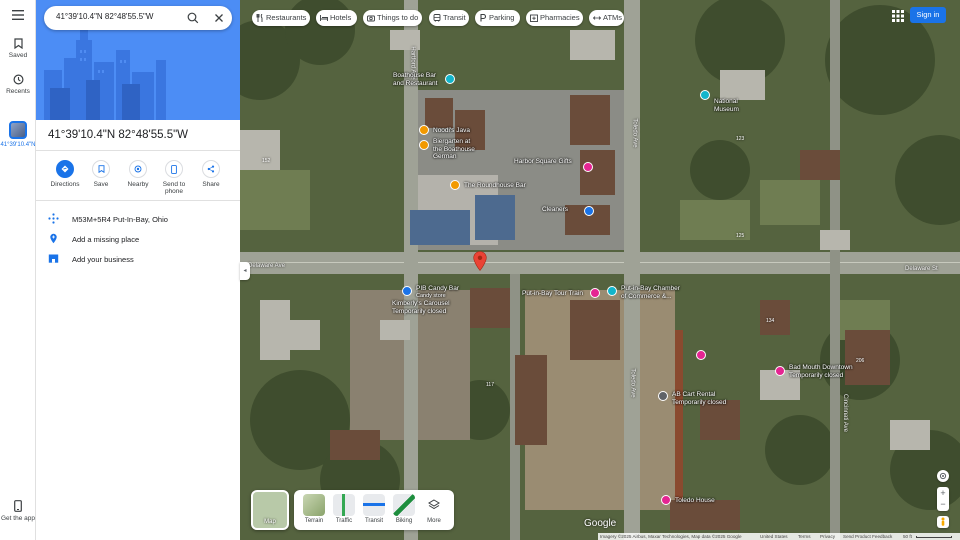 This screenshot has width=960, height=540. What do you see at coordinates (552, 294) in the screenshot?
I see `poi-tour-train: Put-in-Bay Tour Train` at bounding box center [552, 294].